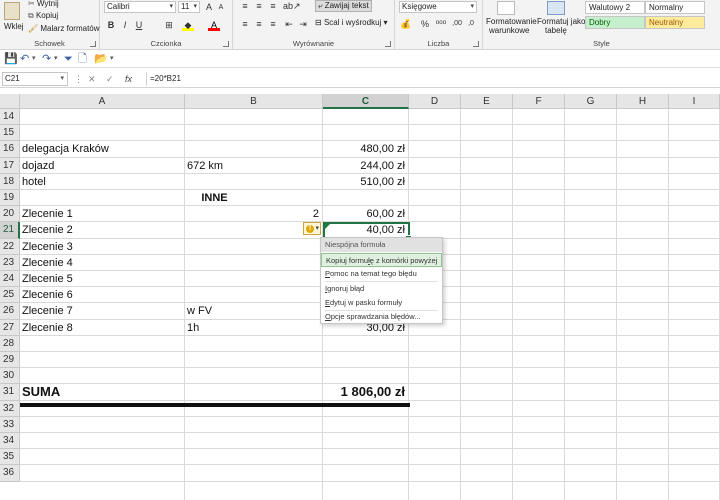 This screenshot has width=720, height=500. What do you see at coordinates (365, 392) in the screenshot?
I see `cell-c31: 1 806,00 zł` at bounding box center [365, 392].